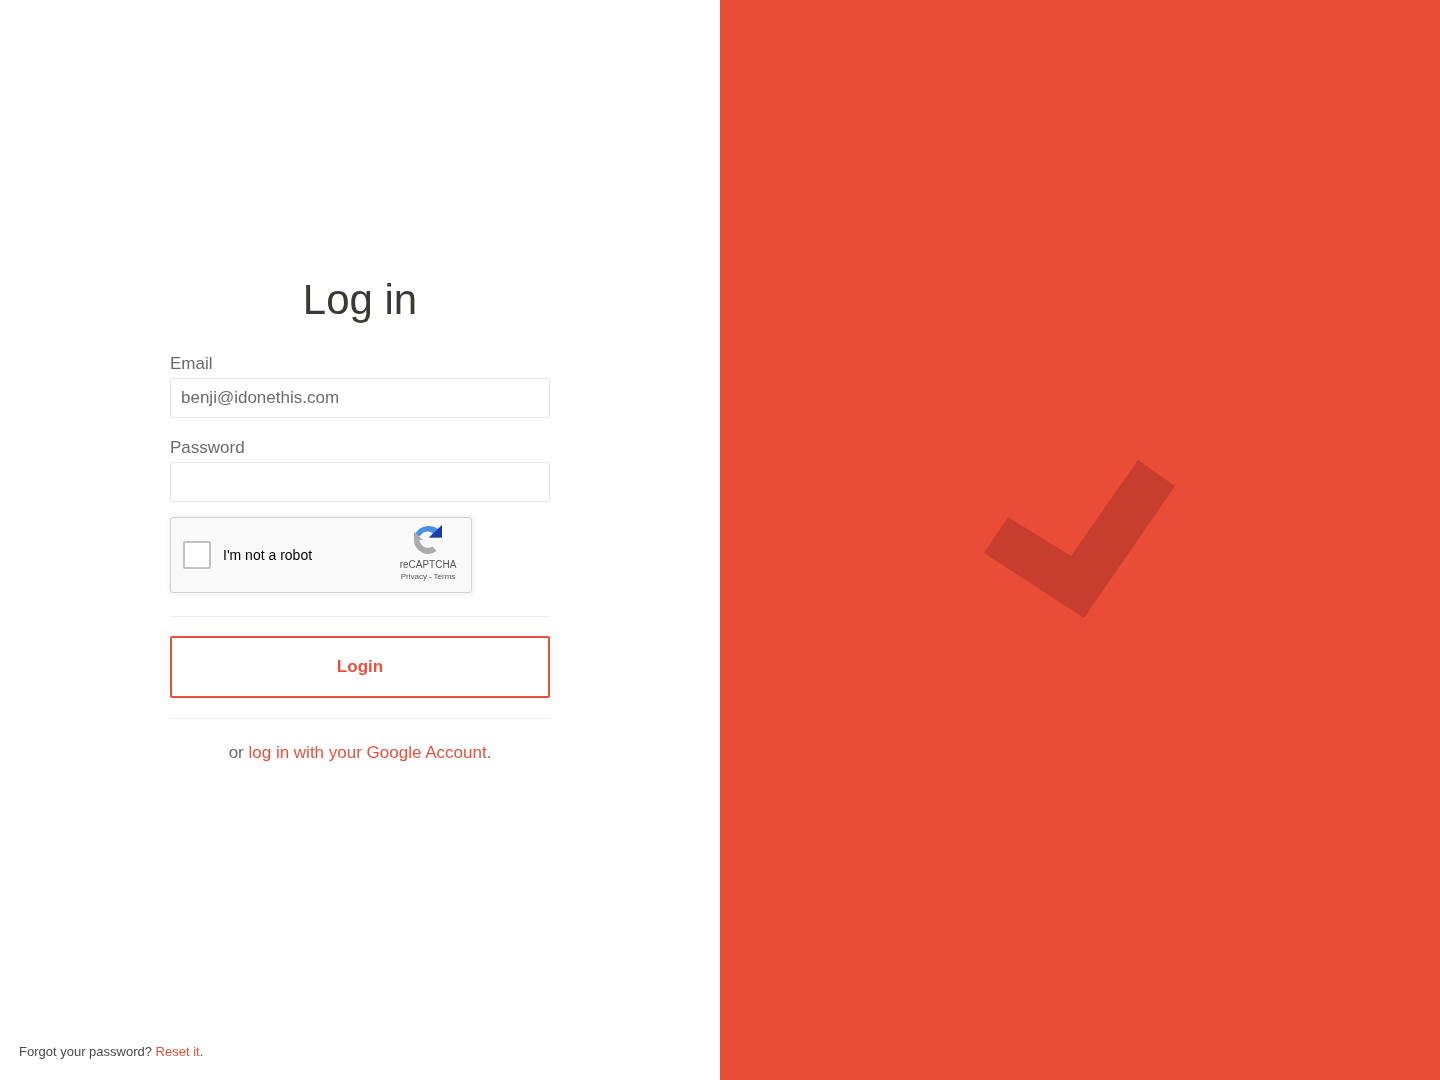 The image size is (1440, 1080). I want to click on captcha-brand: reCAPTCHA, so click(428, 565).